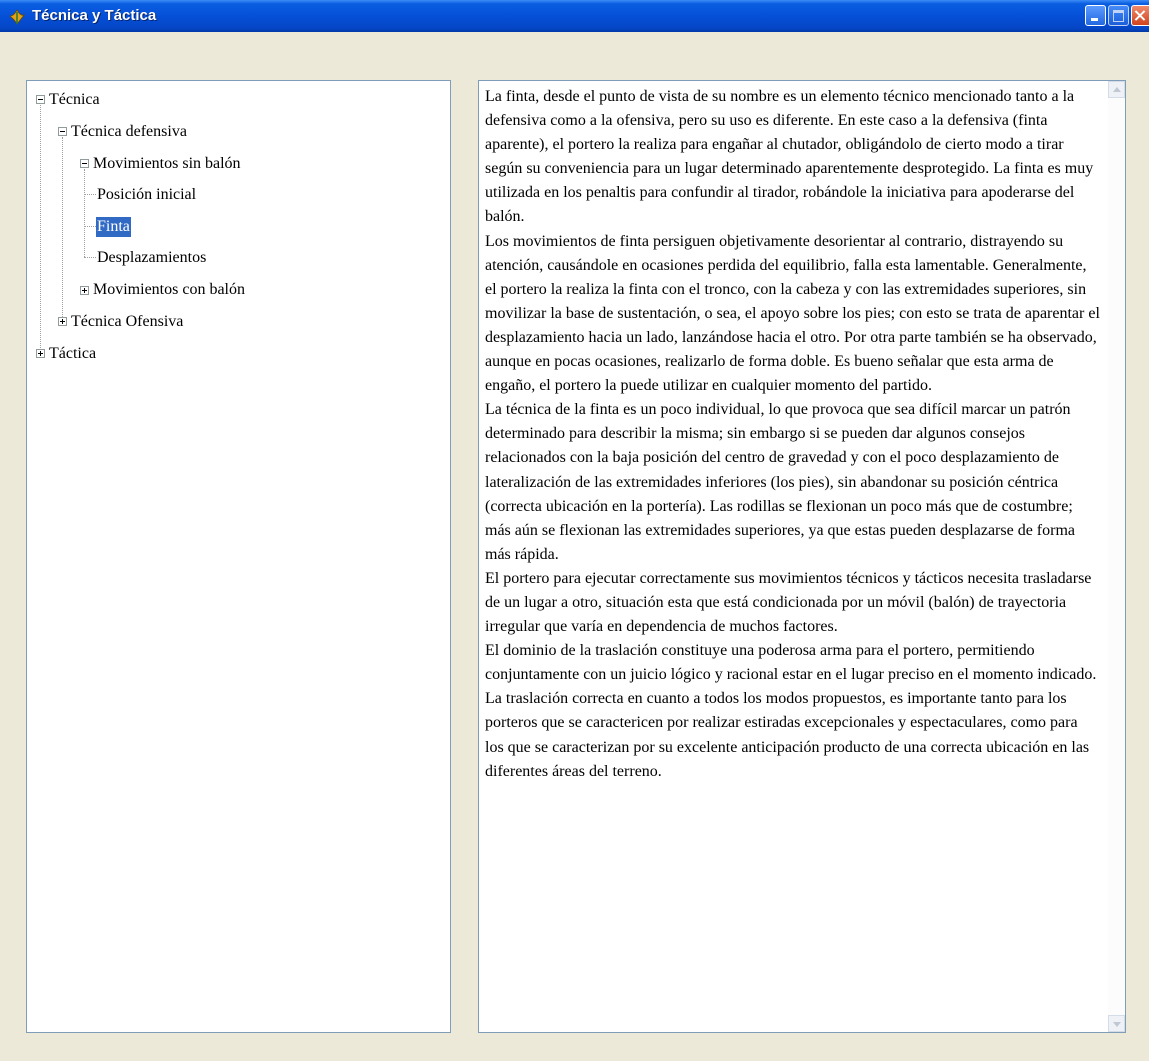 The image size is (1149, 1061). What do you see at coordinates (62, 321) in the screenshot?
I see `expander-tecnica-ofensiva` at bounding box center [62, 321].